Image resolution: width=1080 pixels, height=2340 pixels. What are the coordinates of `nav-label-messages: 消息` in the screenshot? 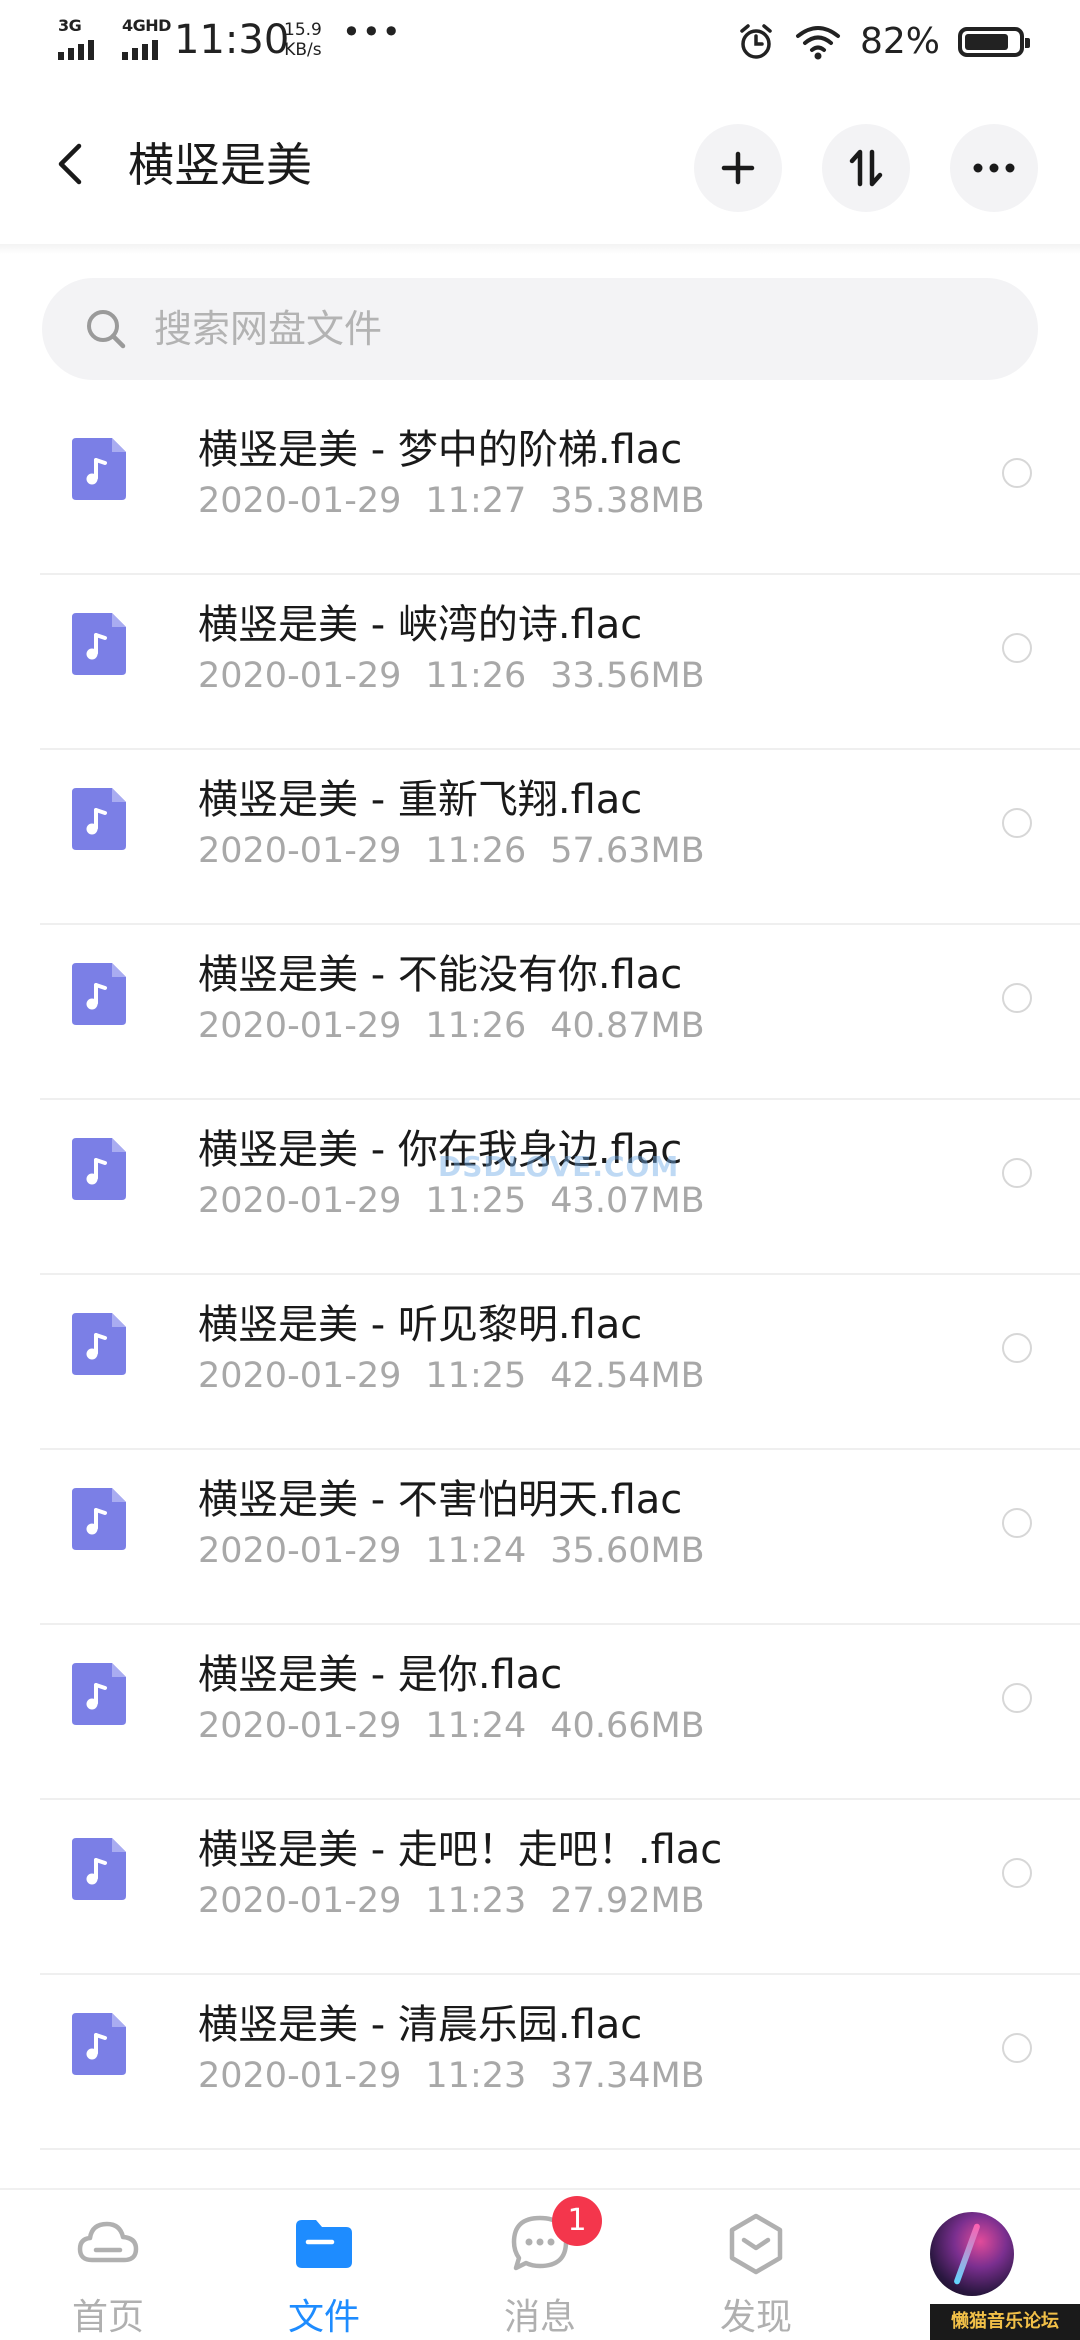 It's located at (539, 2317).